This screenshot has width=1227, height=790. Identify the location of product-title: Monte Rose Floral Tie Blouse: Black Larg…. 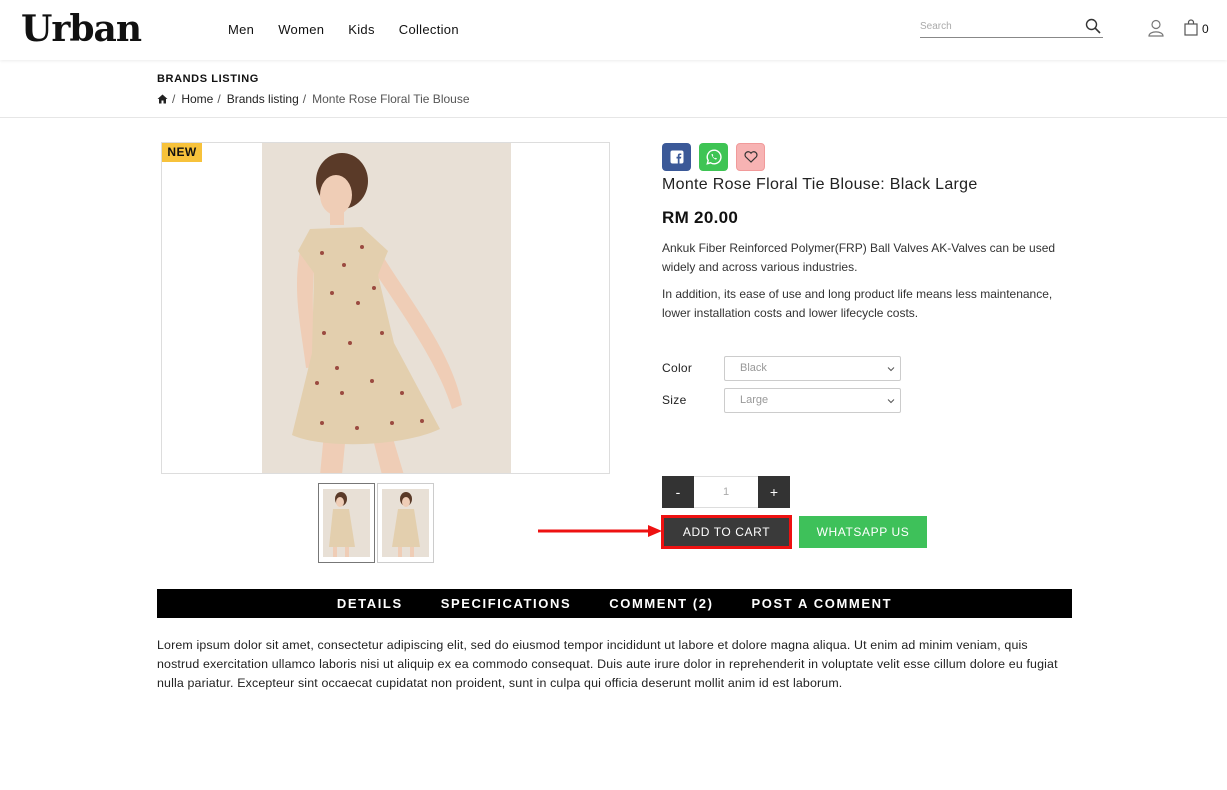
(820, 184).